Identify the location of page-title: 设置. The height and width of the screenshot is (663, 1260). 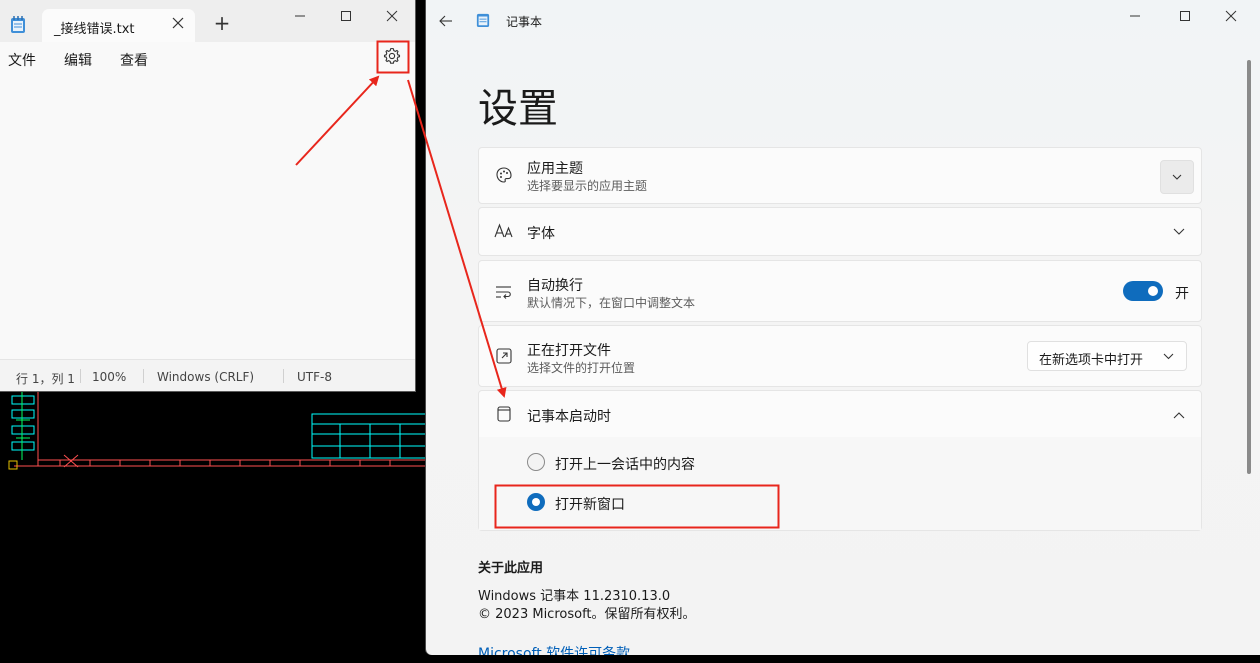
(518, 109).